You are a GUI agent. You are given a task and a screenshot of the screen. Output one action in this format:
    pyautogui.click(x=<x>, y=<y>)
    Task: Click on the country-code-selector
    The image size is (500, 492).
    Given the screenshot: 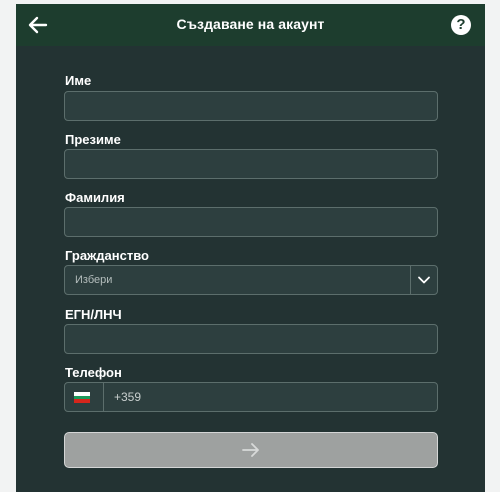 What is the action you would take?
    pyautogui.click(x=84, y=397)
    